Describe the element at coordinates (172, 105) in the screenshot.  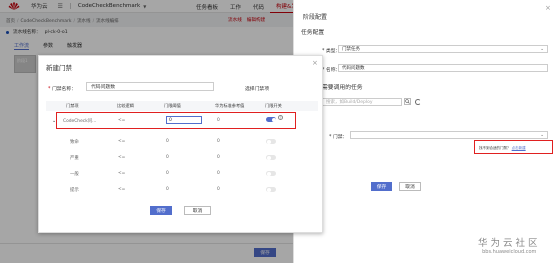
I see `col-threshold: 门限阈值` at that location.